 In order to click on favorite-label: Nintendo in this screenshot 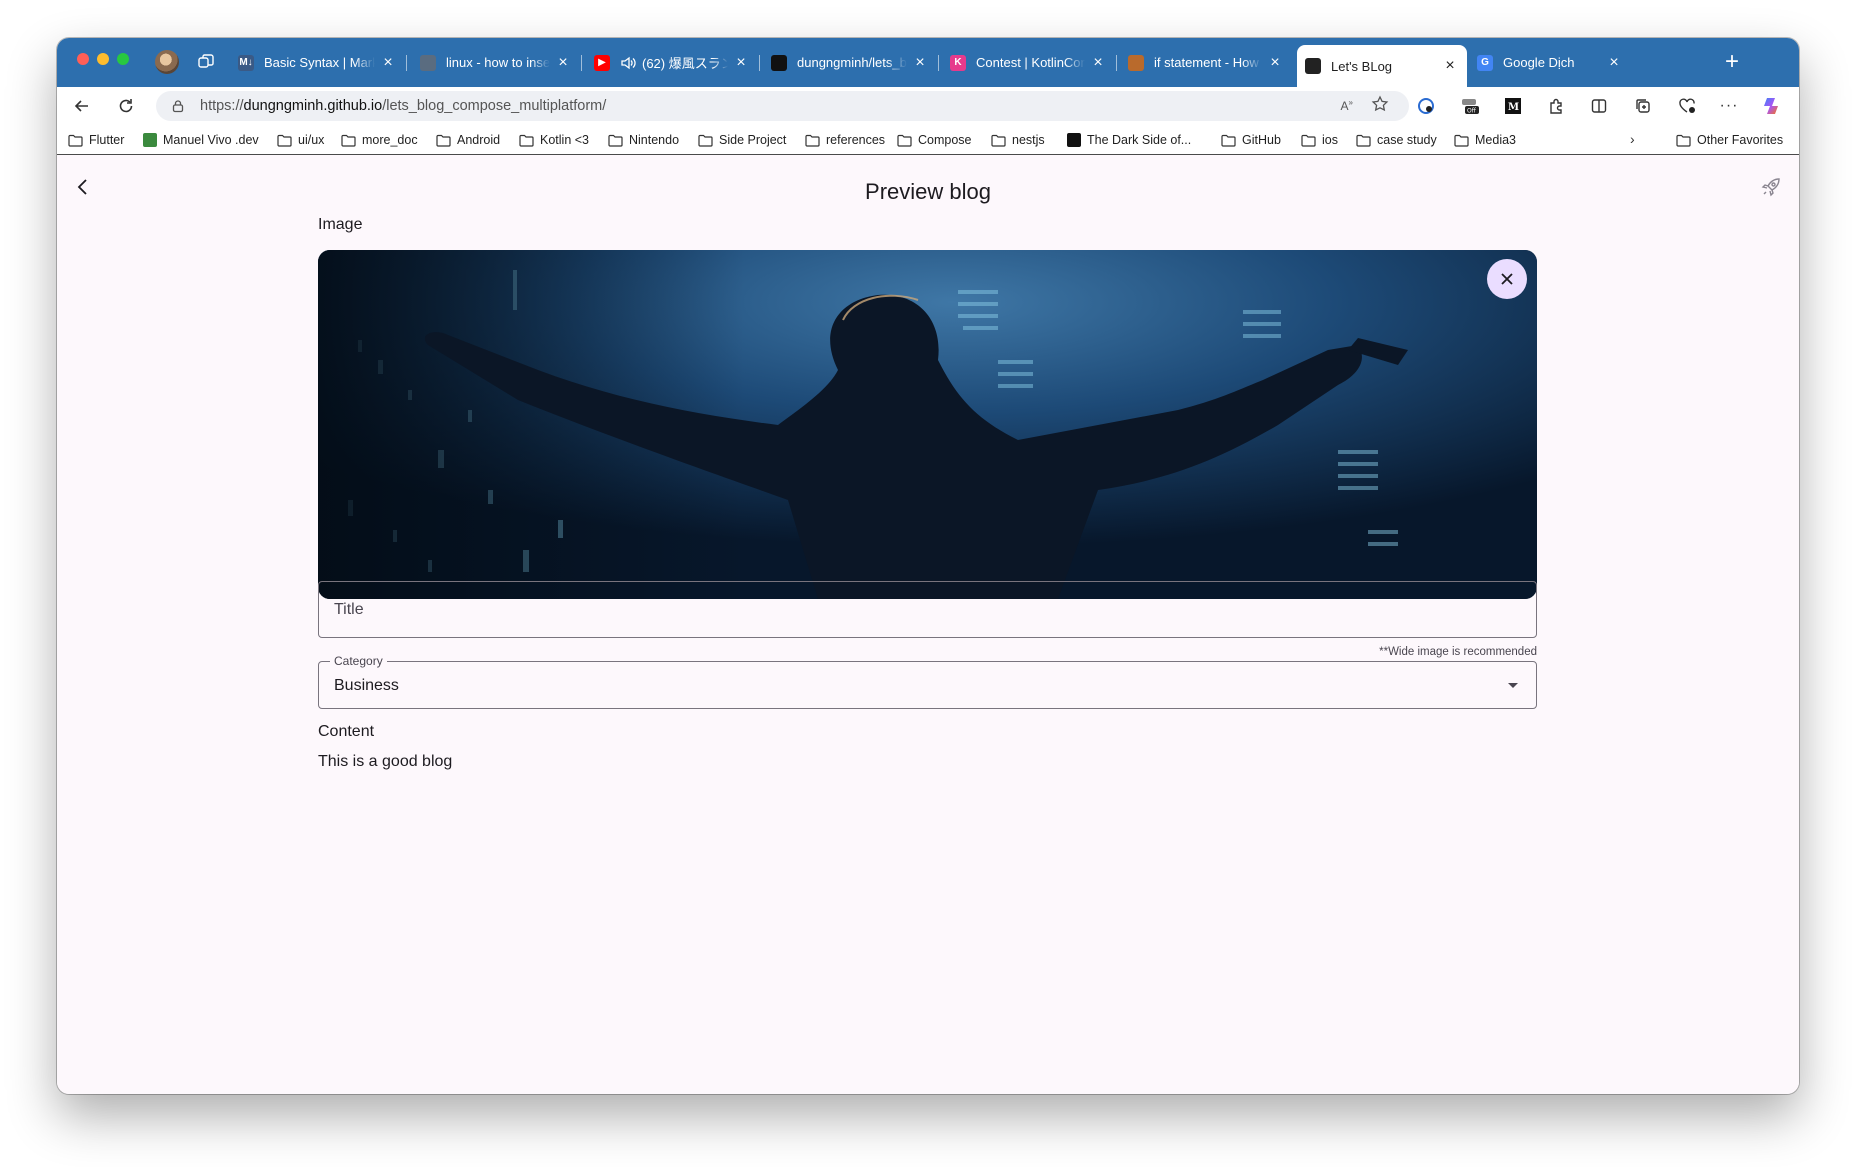, I will do `click(654, 140)`.